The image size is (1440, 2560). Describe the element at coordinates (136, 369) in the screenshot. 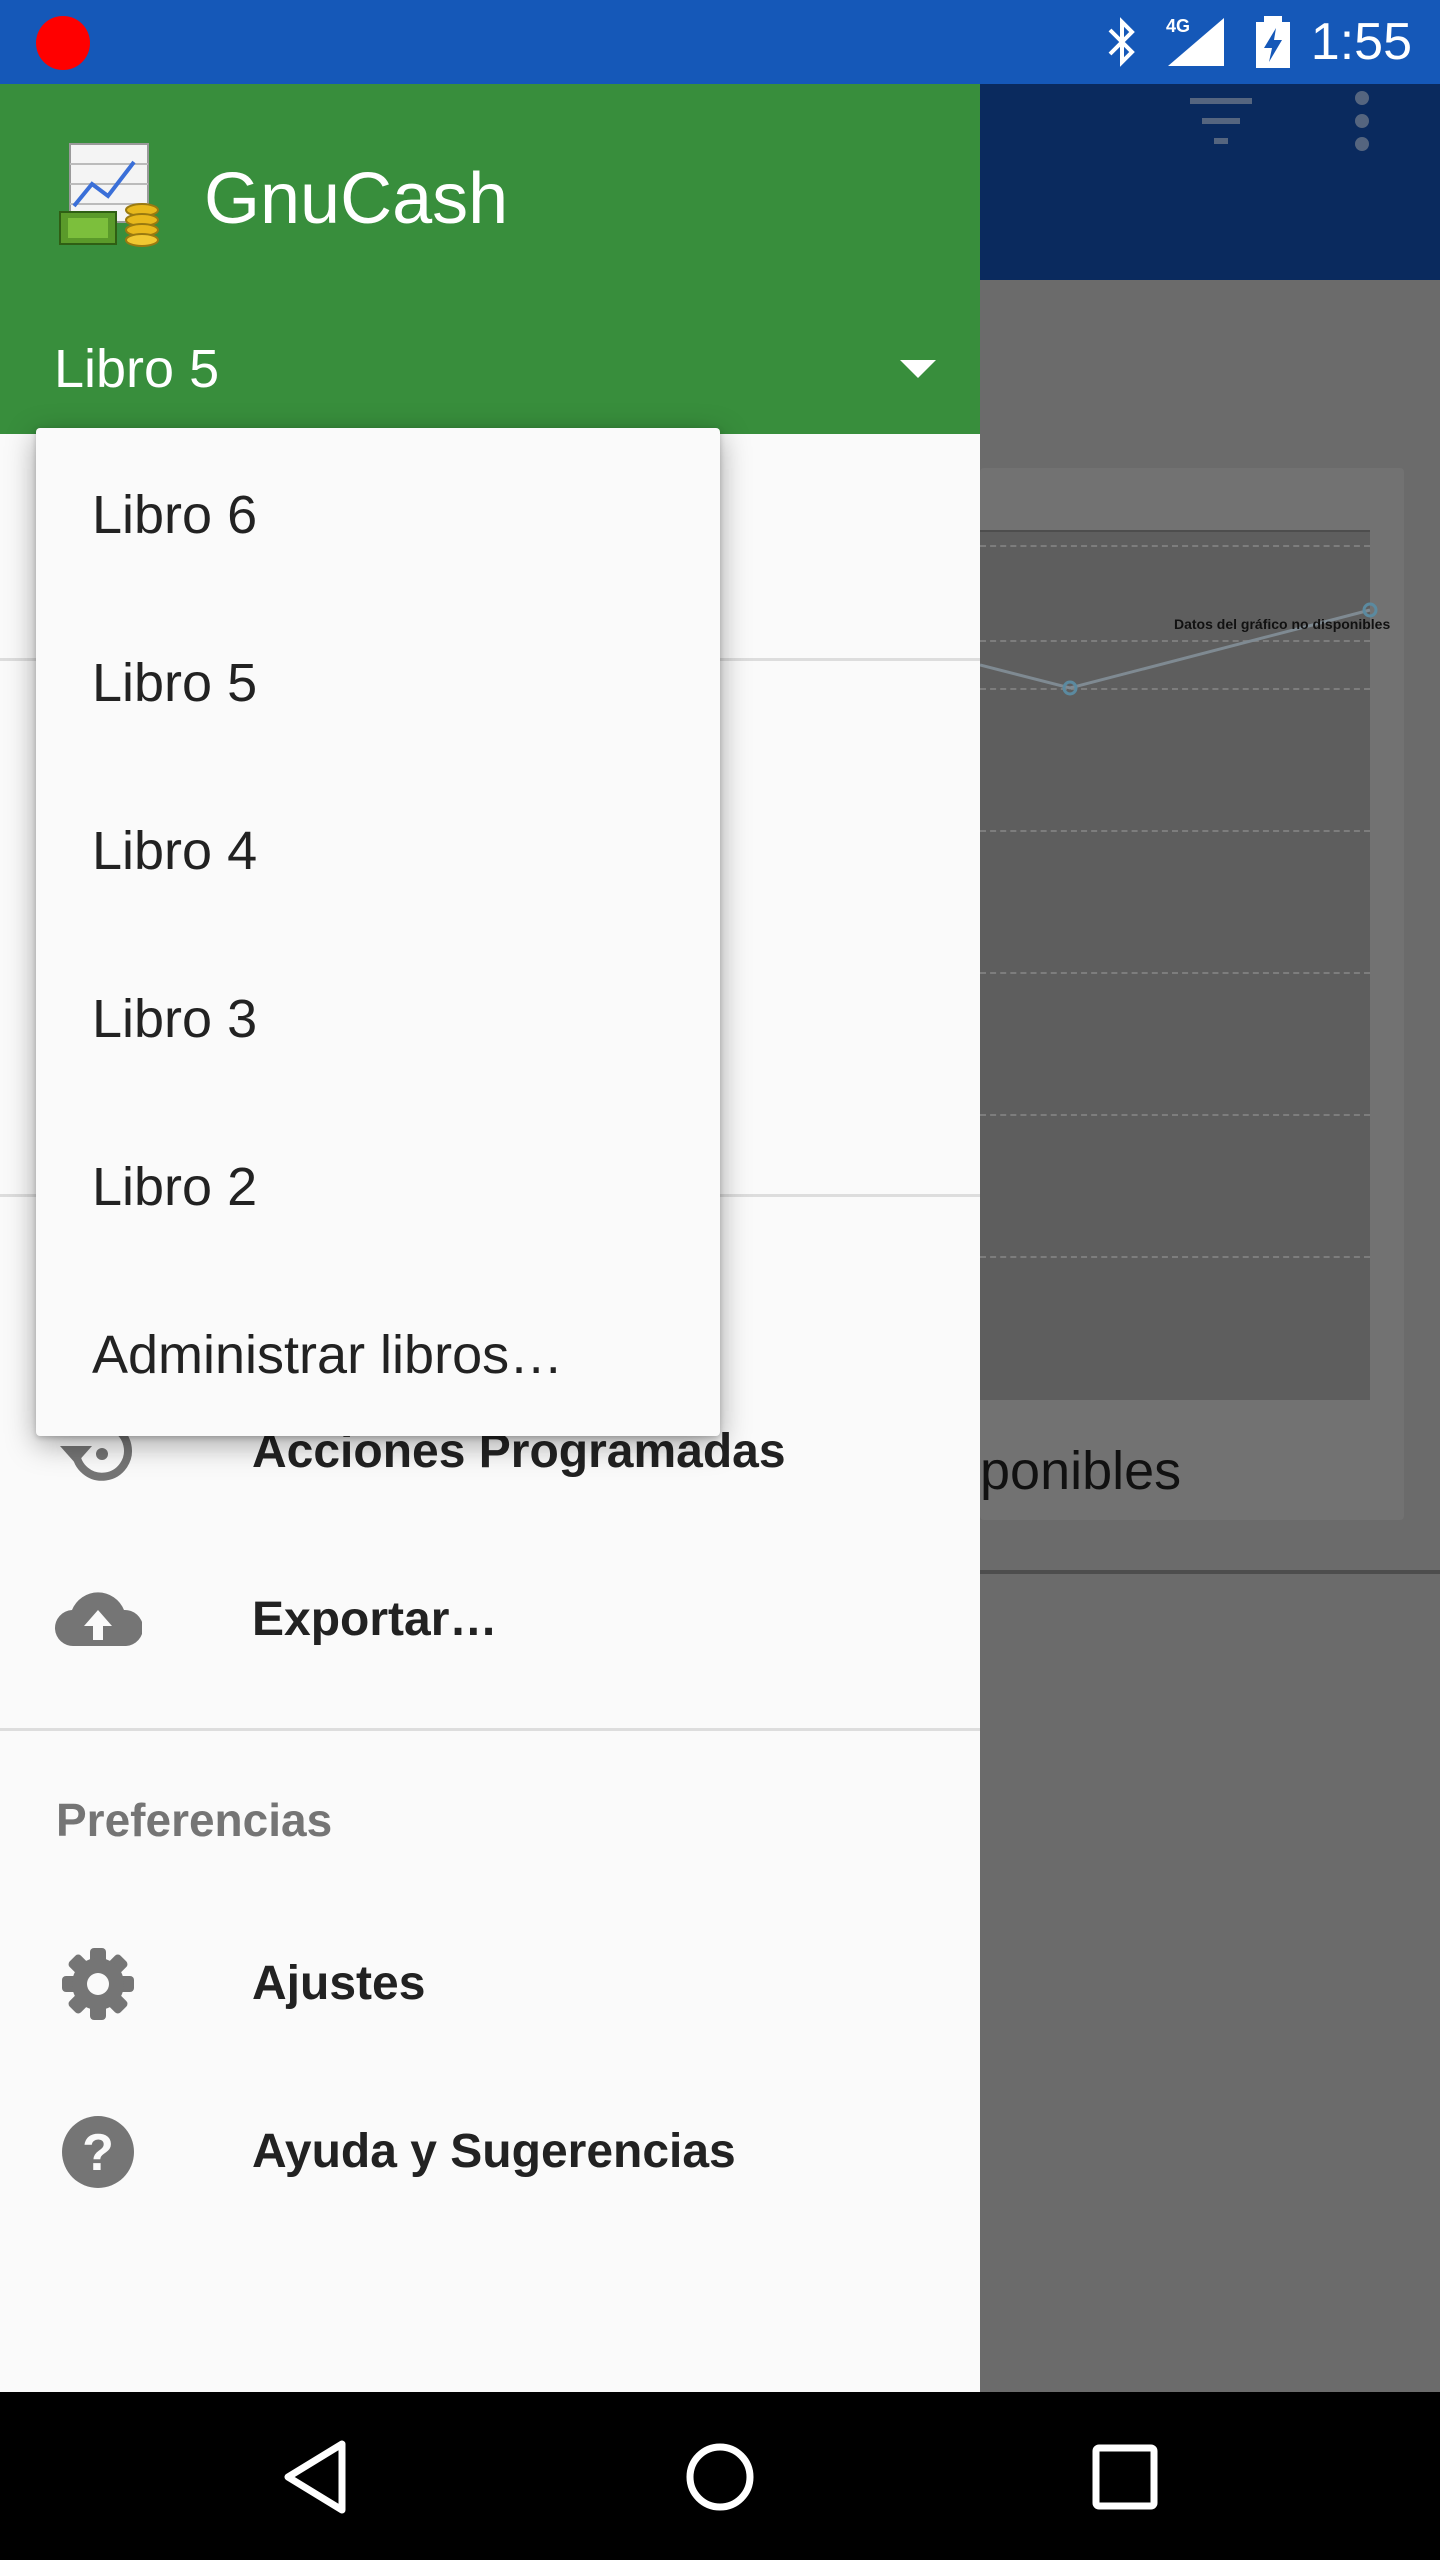

I see `book-selector-value: Libro 5` at that location.